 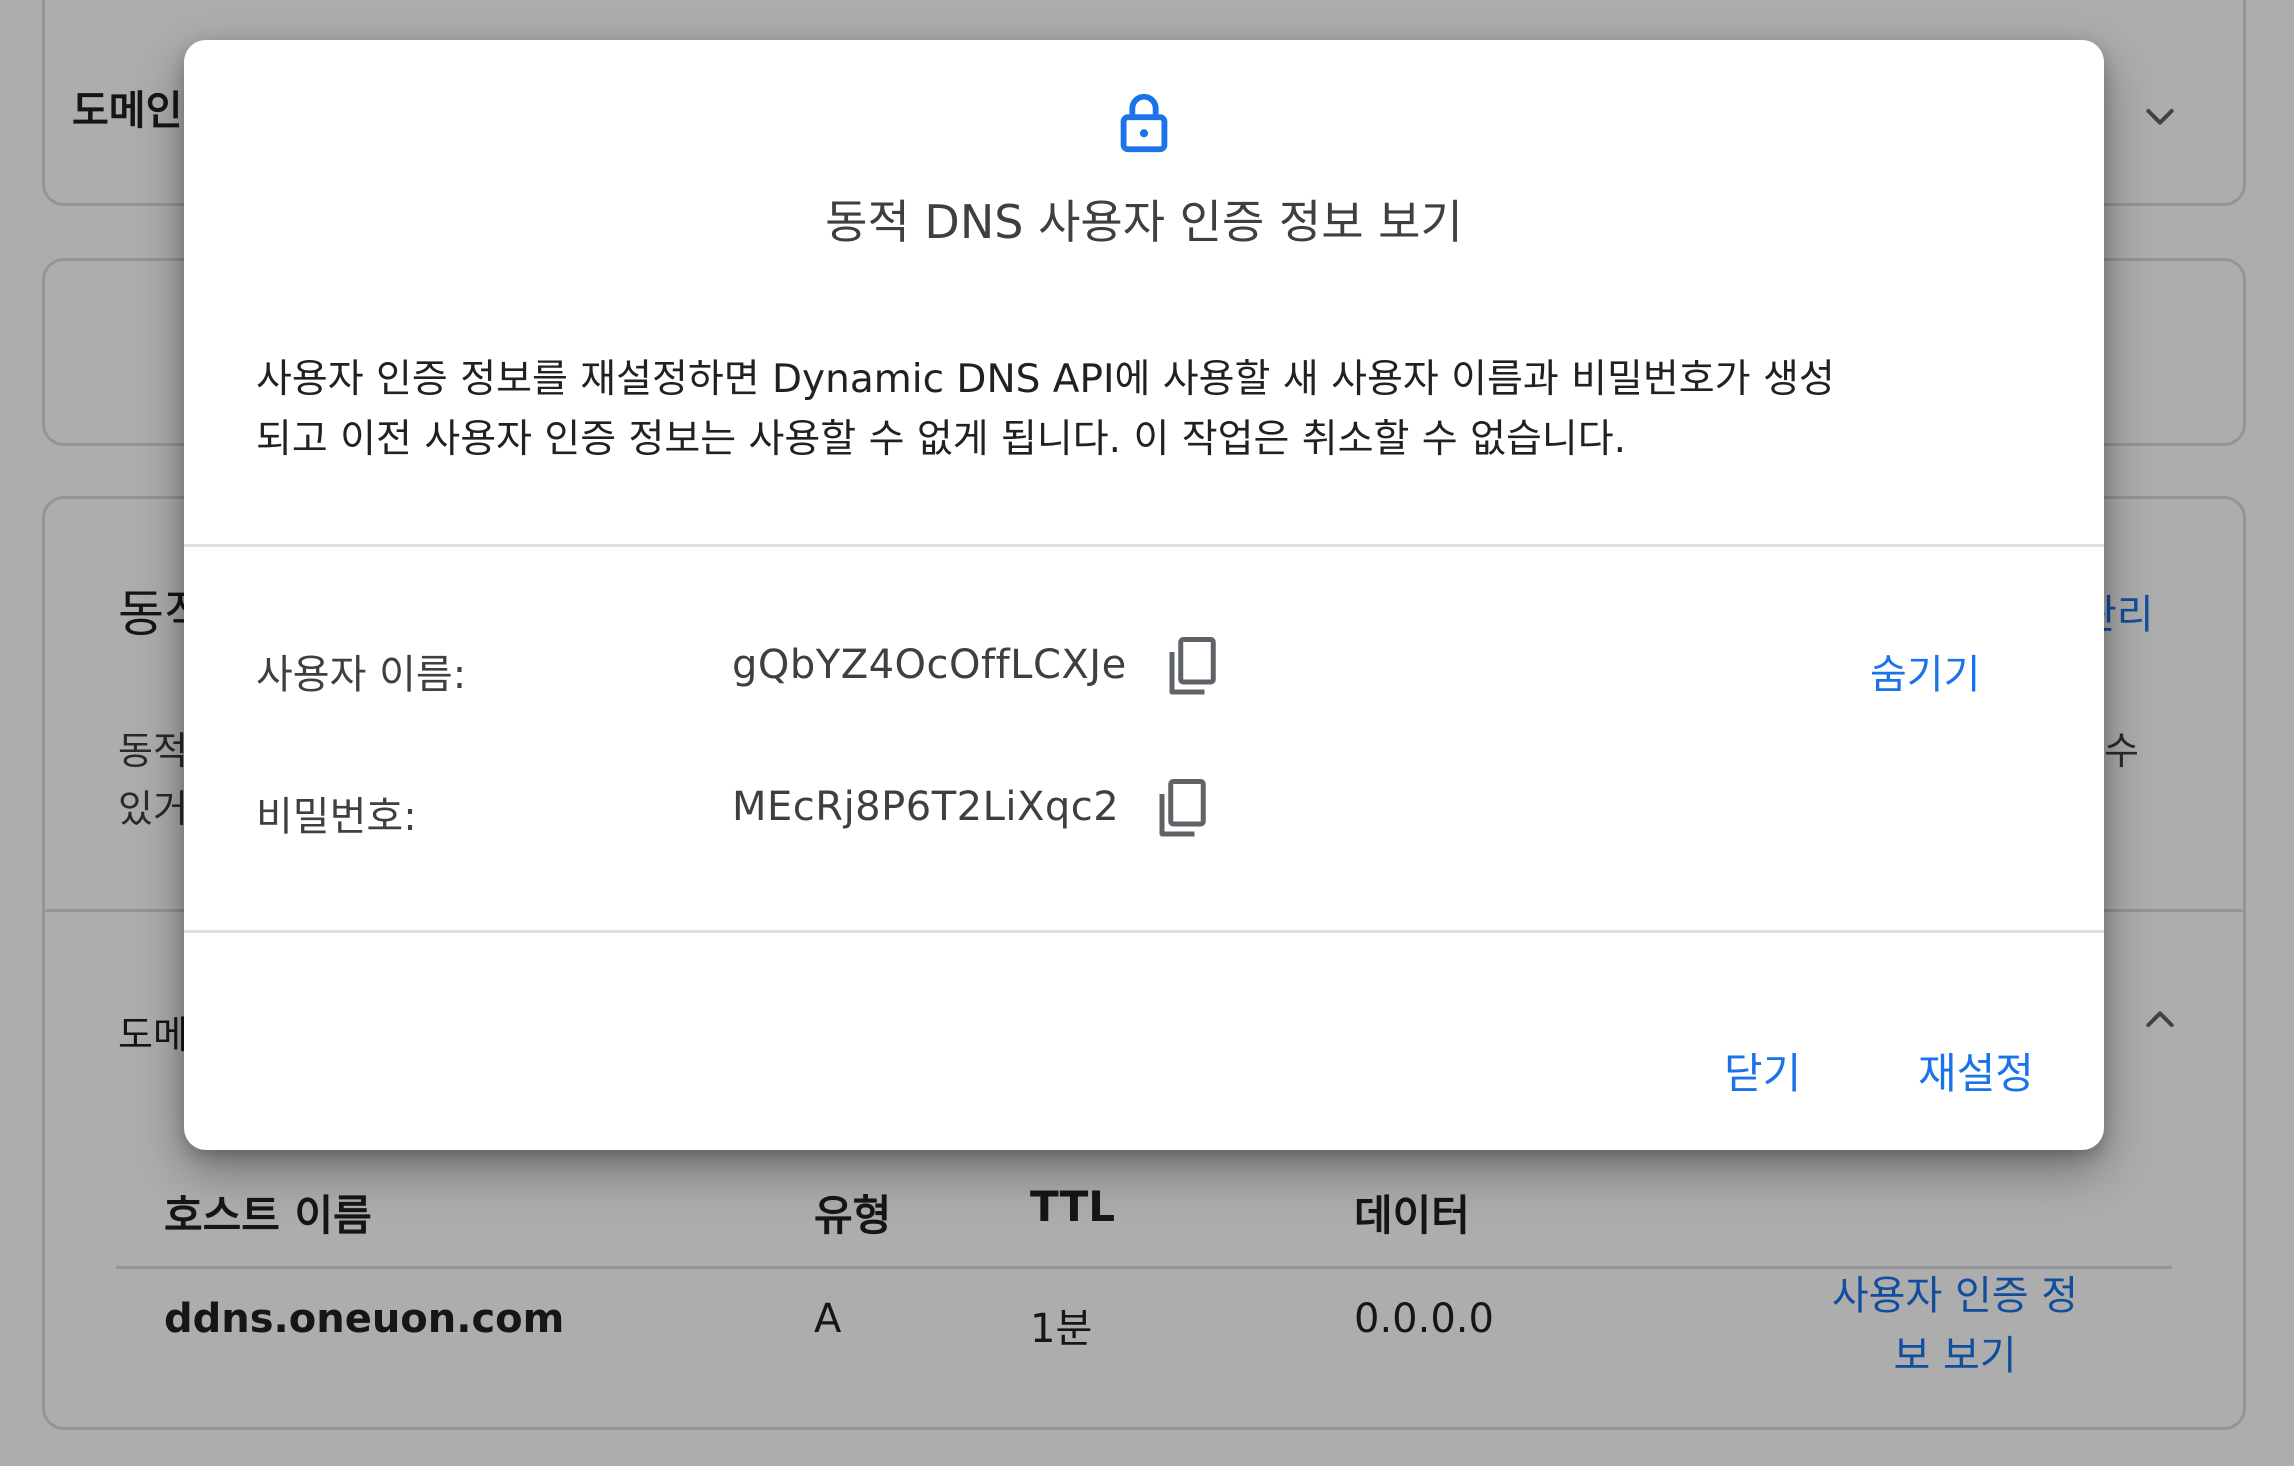 I want to click on hide-credentials-link: 숨기기, so click(x=1925, y=671).